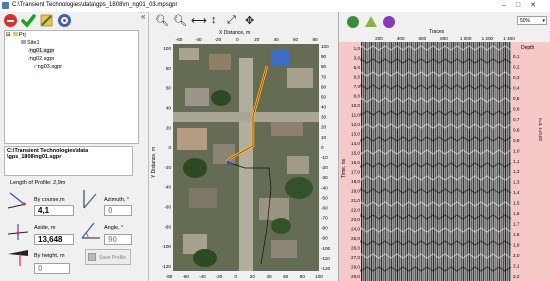 This screenshot has width=550, height=281. Describe the element at coordinates (355, 257) in the screenshot. I see `time-tick-label: 27,0` at that location.